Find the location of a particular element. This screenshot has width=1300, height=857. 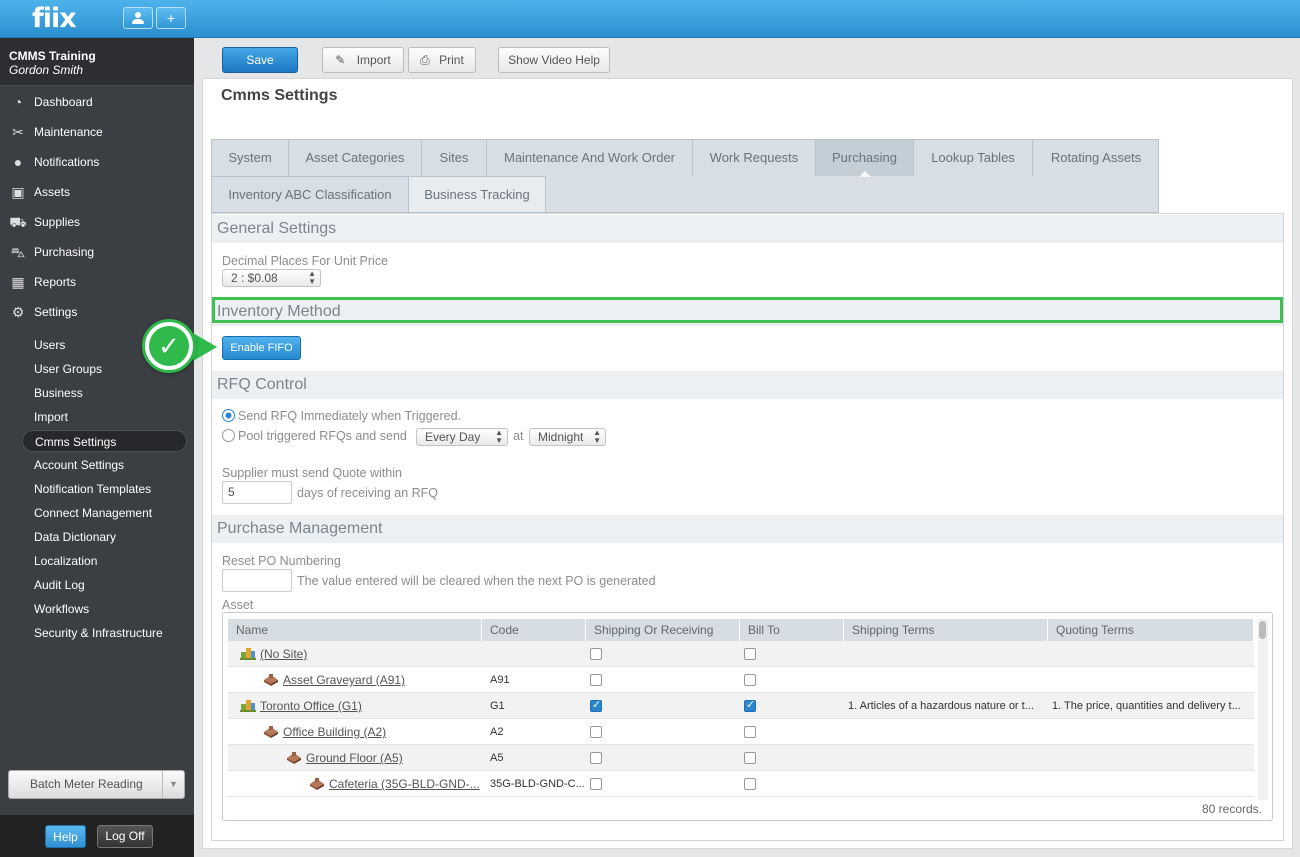

fiix-logo: fiix is located at coordinates (54, 18).